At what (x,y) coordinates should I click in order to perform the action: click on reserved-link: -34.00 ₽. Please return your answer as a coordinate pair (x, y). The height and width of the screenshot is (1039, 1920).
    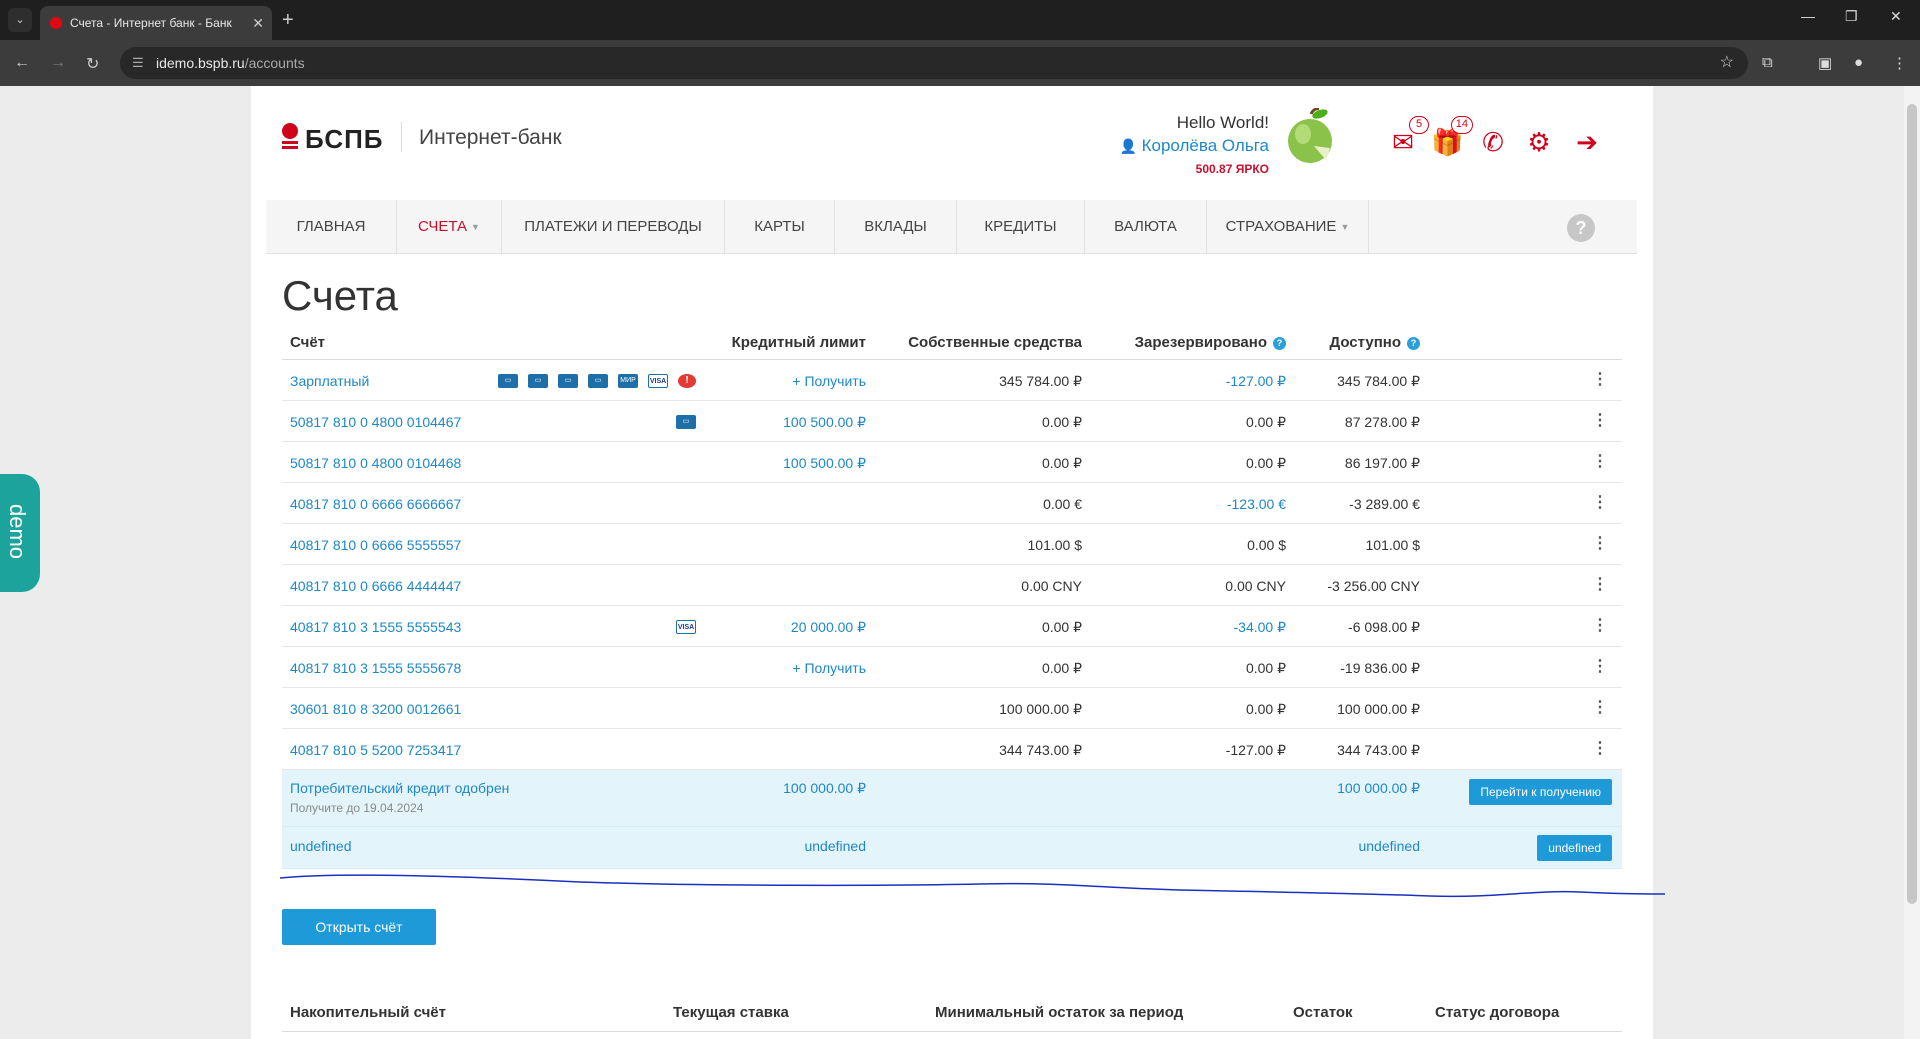
    Looking at the image, I should click on (1260, 627).